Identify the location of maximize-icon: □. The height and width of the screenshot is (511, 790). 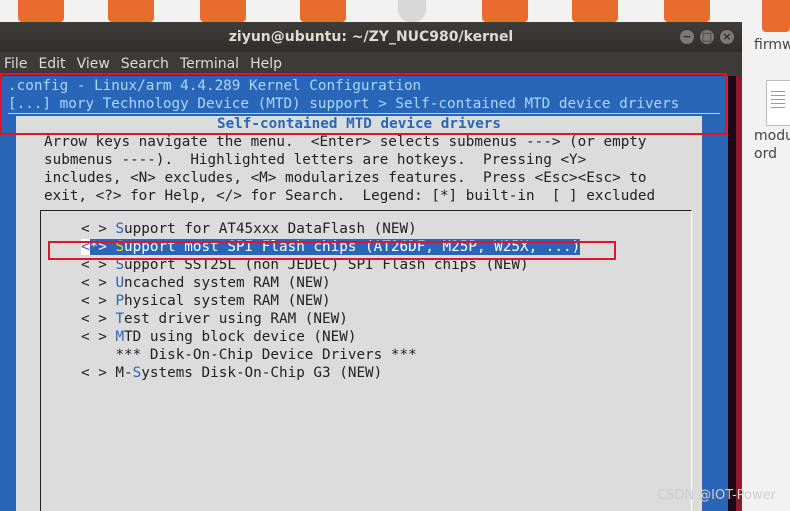
(707, 37).